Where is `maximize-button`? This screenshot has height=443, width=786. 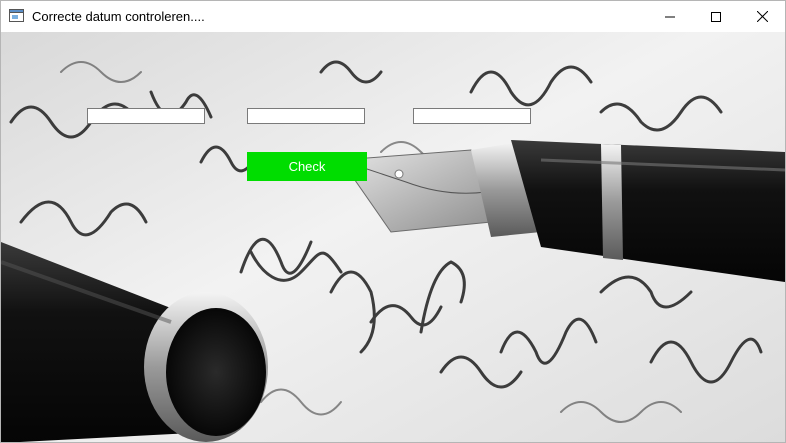
maximize-button is located at coordinates (716, 16).